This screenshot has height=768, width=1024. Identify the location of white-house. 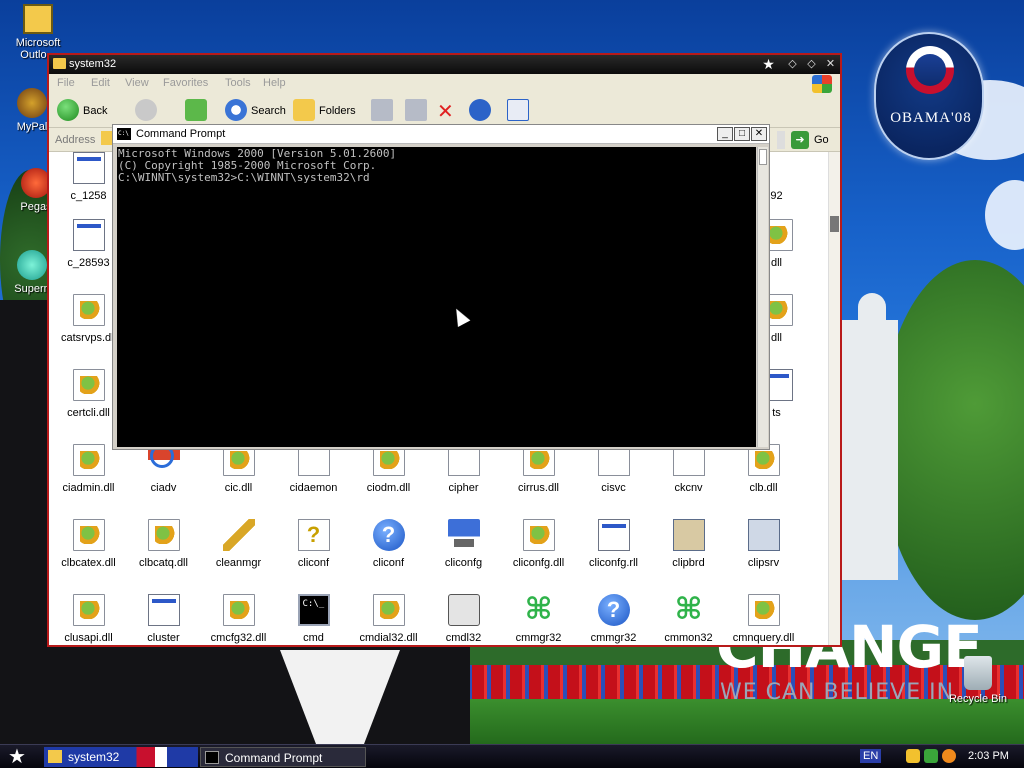
(868, 450).